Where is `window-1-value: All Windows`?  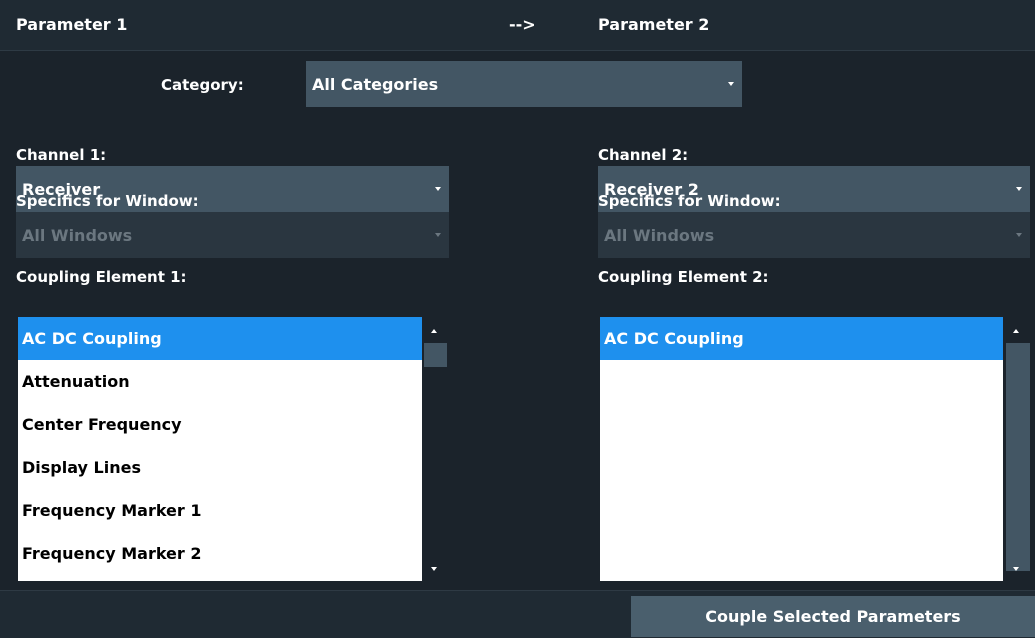 window-1-value: All Windows is located at coordinates (77, 235).